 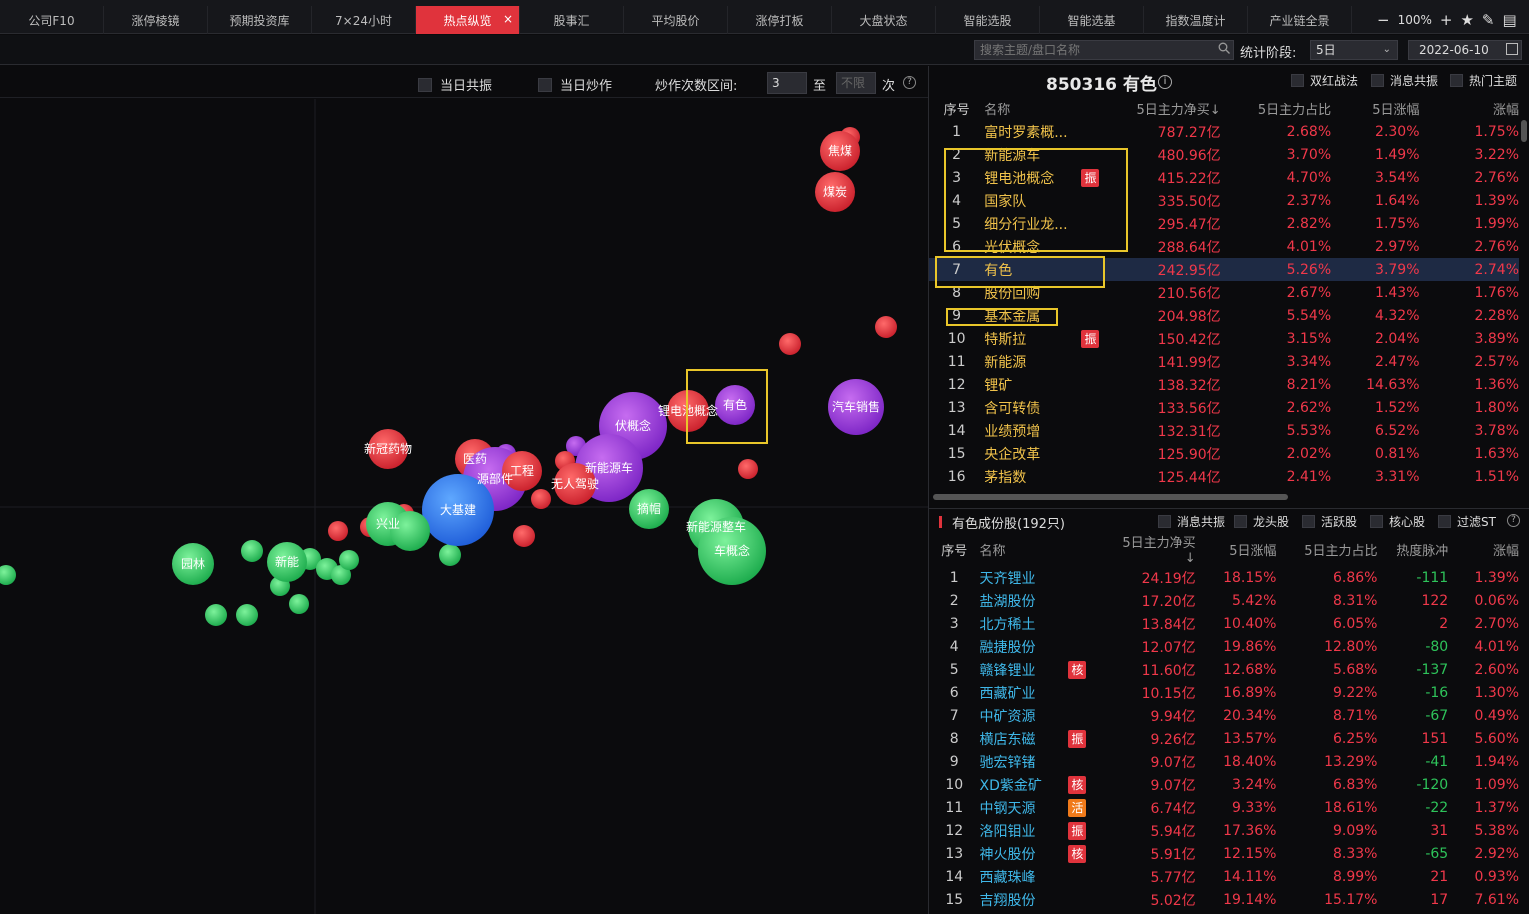 What do you see at coordinates (1465, 50) in the screenshot?
I see `date-picker: 2022-06-10` at bounding box center [1465, 50].